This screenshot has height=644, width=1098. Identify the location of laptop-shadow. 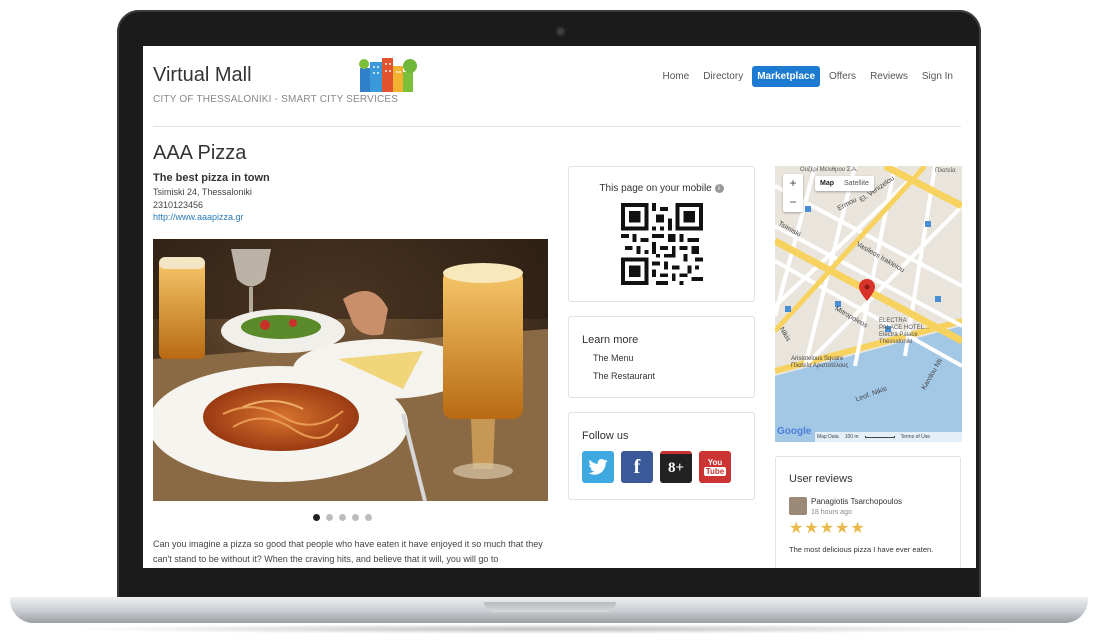
(549, 629).